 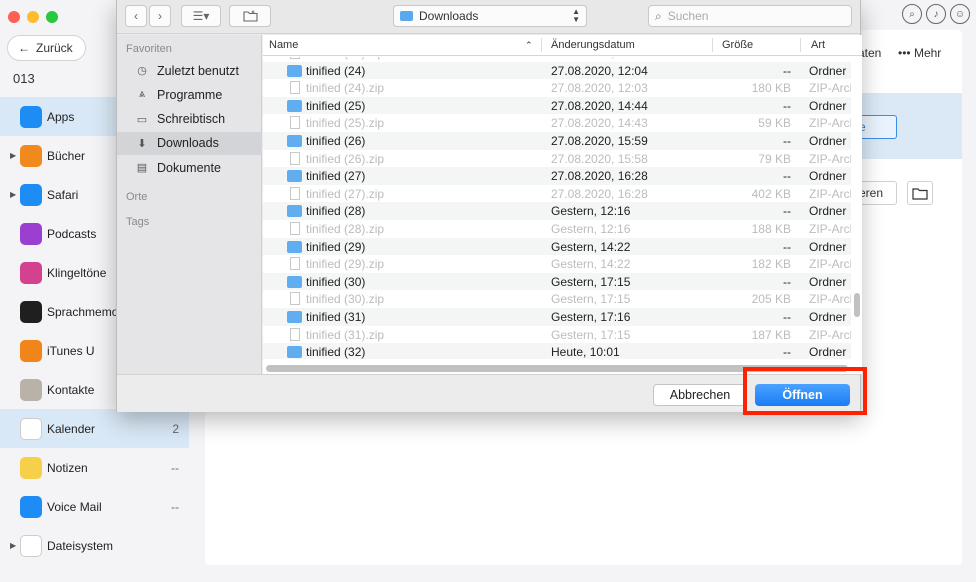 What do you see at coordinates (189, 70) in the screenshot?
I see `favorite-item: ◷ Zuletzt benutzt` at bounding box center [189, 70].